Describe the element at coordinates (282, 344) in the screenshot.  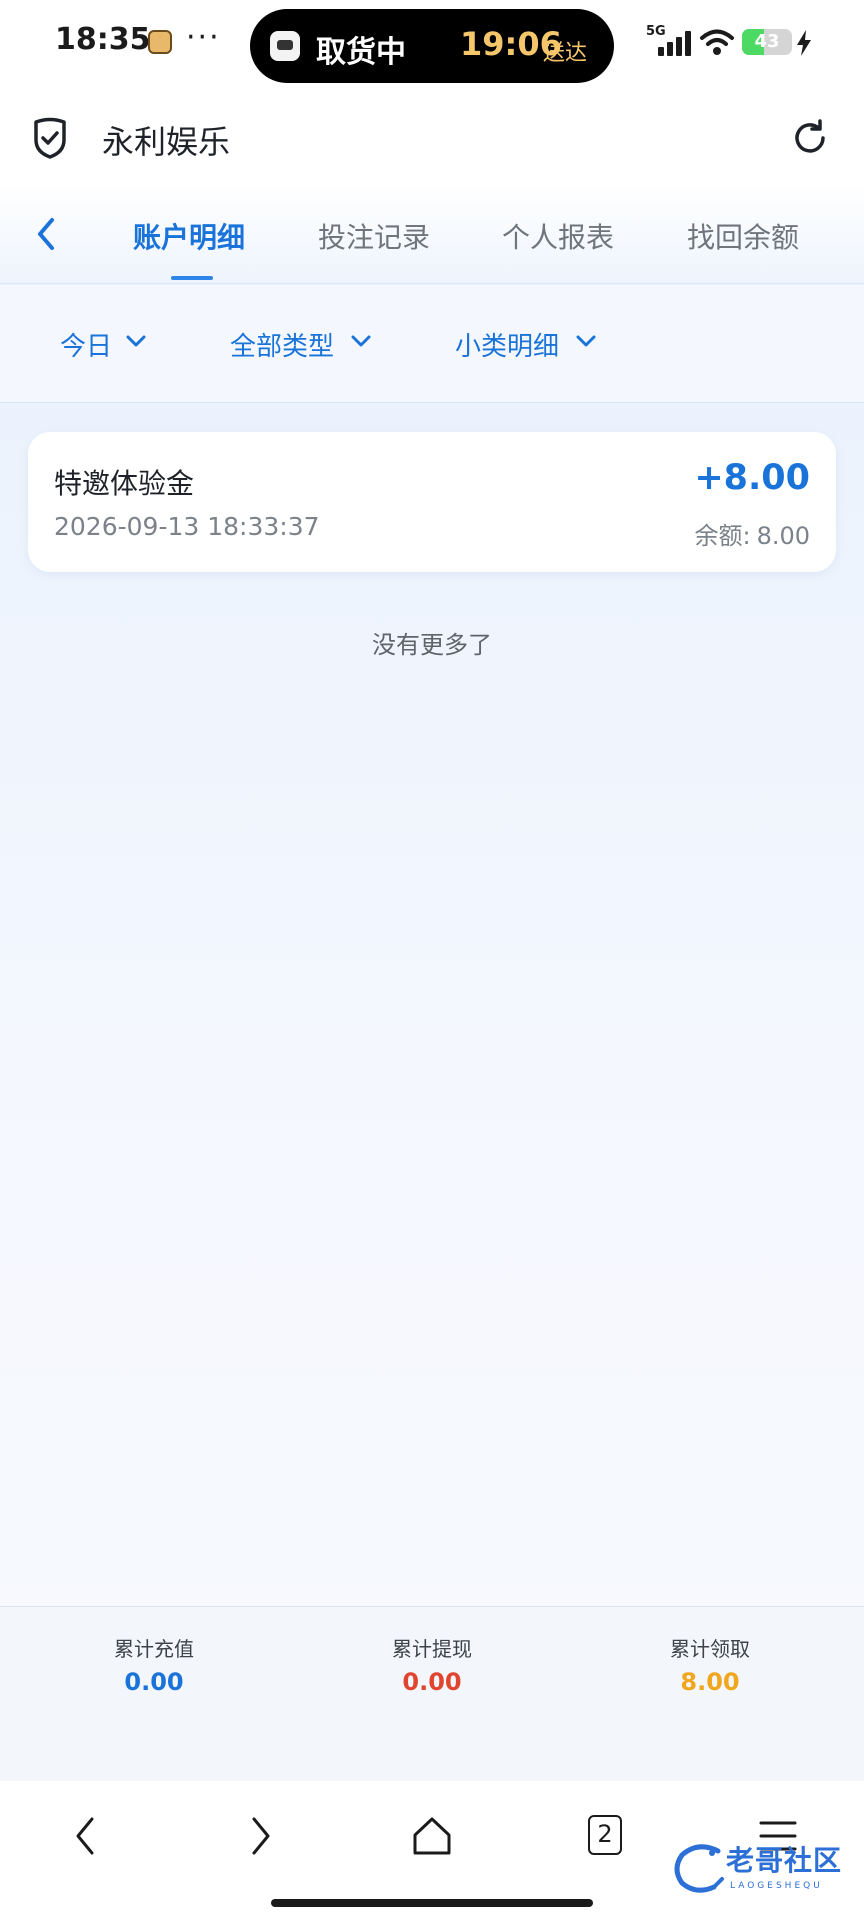
I see `filter-type: 全部类型` at that location.